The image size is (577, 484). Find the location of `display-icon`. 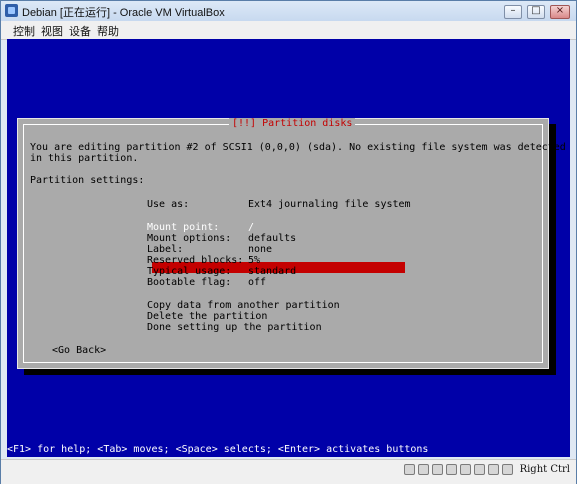

display-icon is located at coordinates (479, 469).